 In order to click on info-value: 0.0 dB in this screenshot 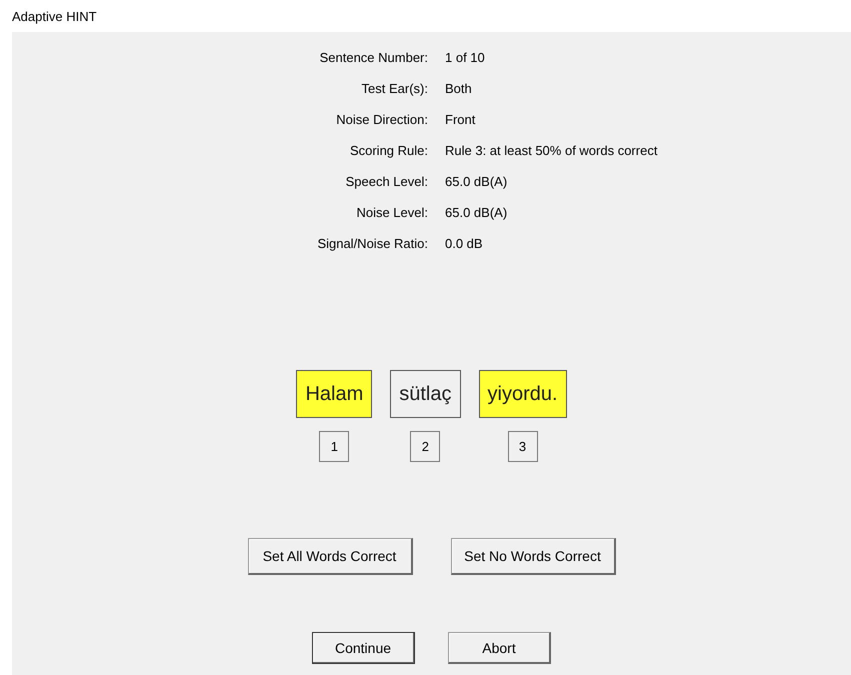, I will do `click(464, 243)`.